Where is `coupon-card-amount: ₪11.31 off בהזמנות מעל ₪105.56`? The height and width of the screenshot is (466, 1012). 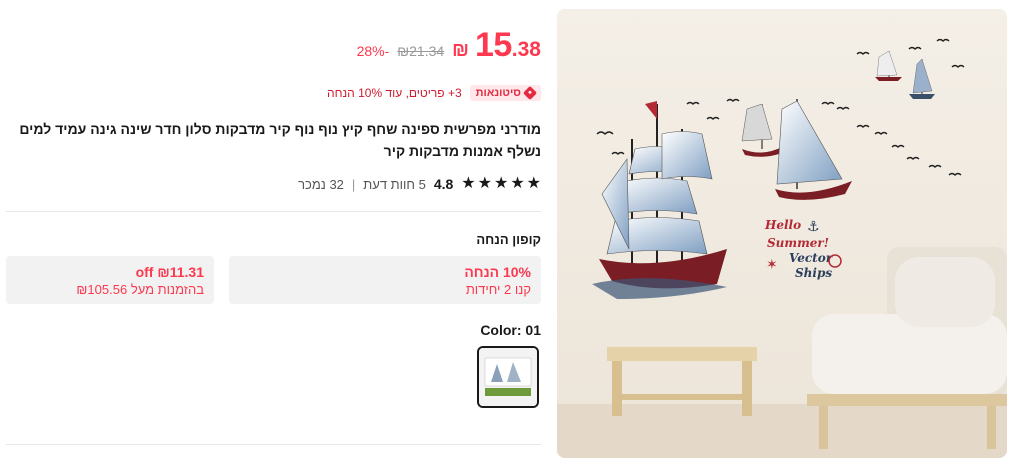 coupon-card-amount: ₪11.31 off בהזמנות מעל ₪105.56 is located at coordinates (110, 280).